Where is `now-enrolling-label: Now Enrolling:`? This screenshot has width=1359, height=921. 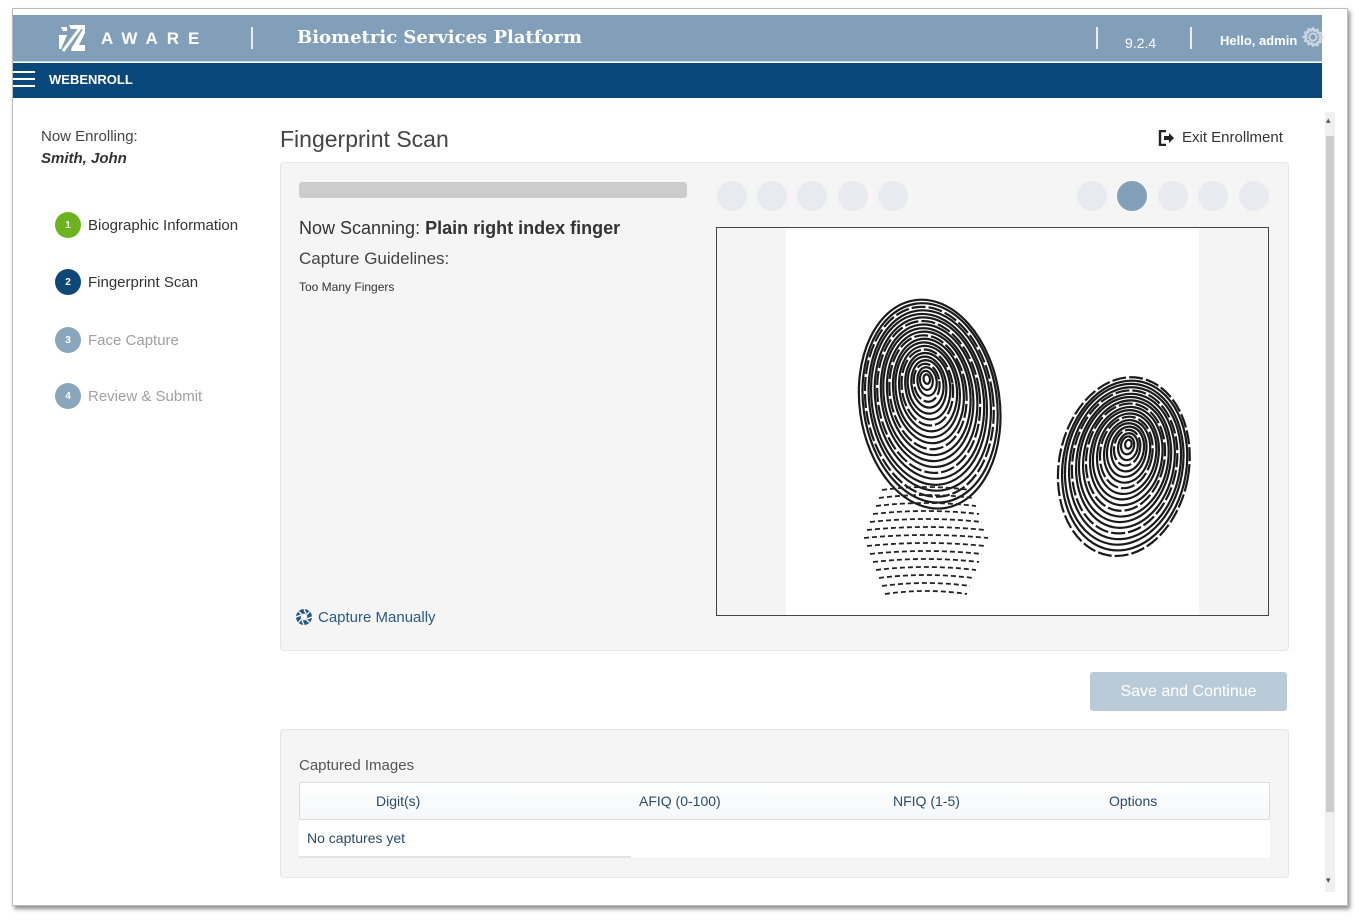 now-enrolling-label: Now Enrolling: is located at coordinates (89, 136).